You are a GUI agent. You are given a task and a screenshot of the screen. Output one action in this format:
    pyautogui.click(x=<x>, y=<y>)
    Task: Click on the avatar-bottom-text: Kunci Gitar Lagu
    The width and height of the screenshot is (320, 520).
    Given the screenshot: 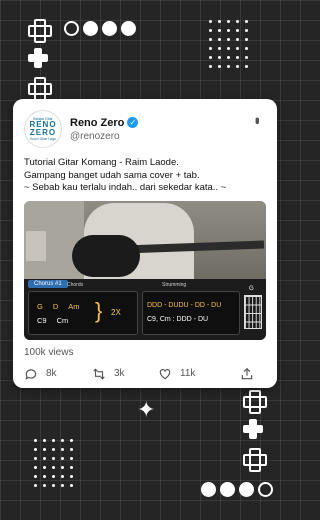 What is the action you would take?
    pyautogui.click(x=43, y=139)
    